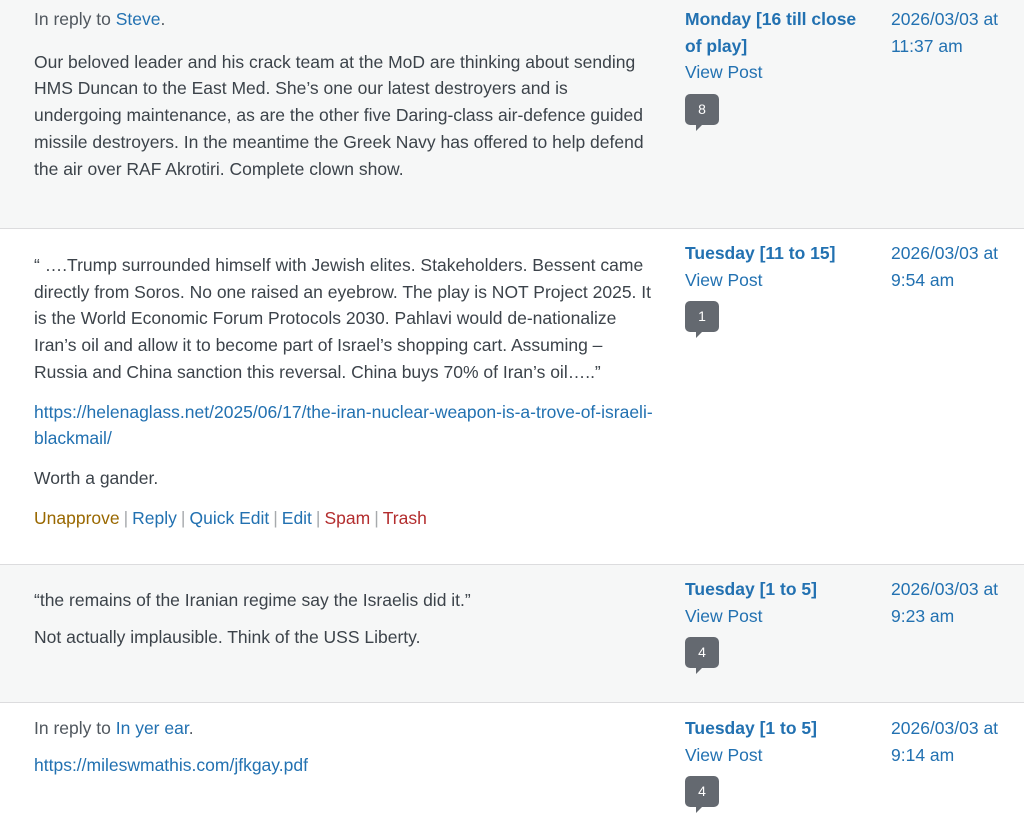 The width and height of the screenshot is (1024, 819). Describe the element at coordinates (405, 518) in the screenshot. I see `trash-action: Trash` at that location.